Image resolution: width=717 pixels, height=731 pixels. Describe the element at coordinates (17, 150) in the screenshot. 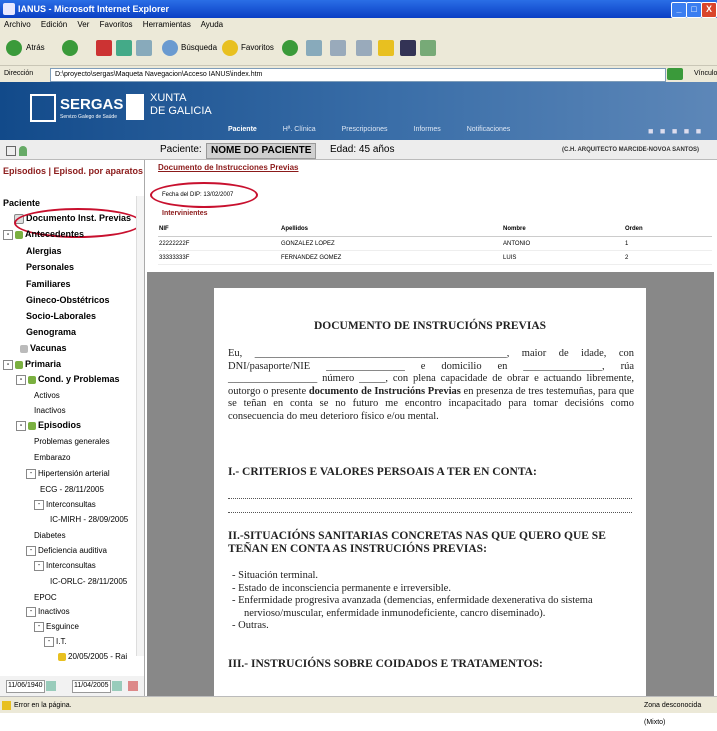

I see `patient-icon` at that location.